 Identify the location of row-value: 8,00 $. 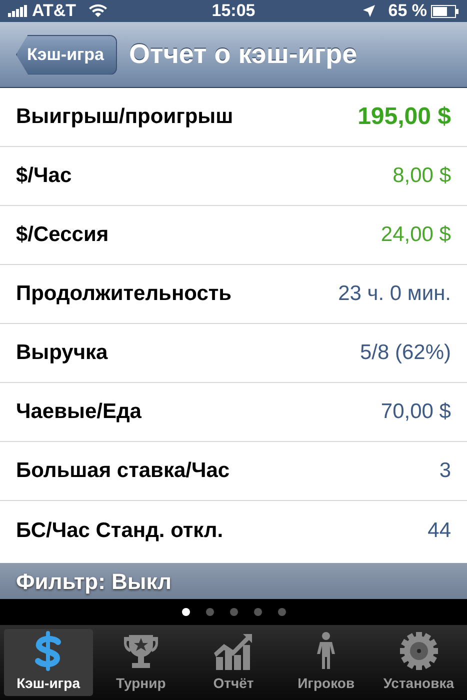
(421, 176).